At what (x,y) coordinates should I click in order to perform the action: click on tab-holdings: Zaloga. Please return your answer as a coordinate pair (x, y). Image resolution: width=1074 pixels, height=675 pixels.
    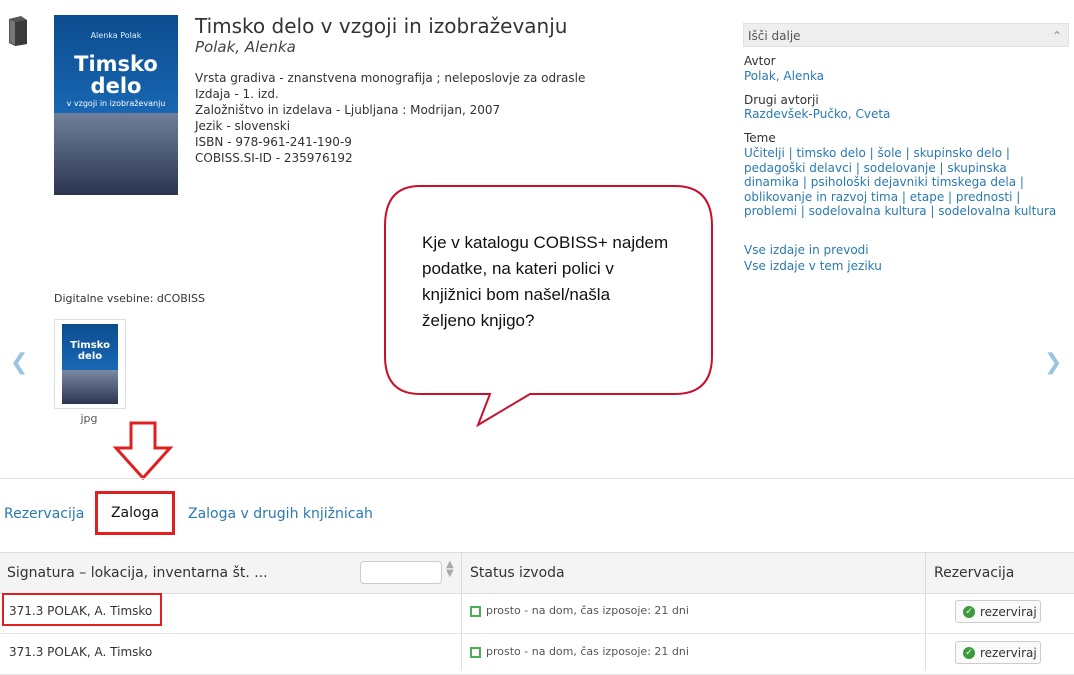
    Looking at the image, I should click on (135, 513).